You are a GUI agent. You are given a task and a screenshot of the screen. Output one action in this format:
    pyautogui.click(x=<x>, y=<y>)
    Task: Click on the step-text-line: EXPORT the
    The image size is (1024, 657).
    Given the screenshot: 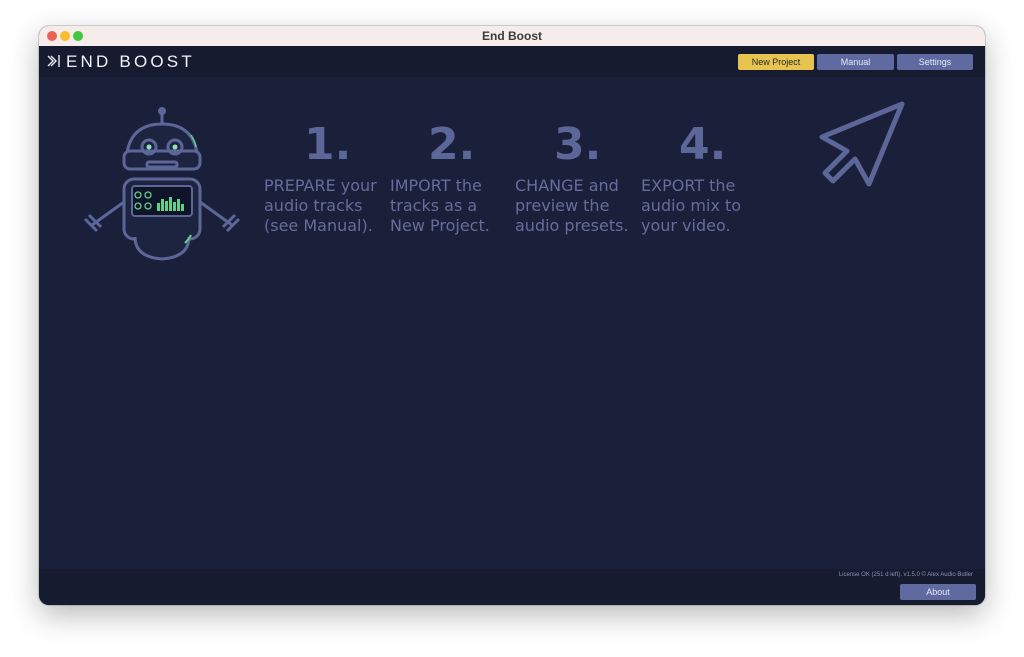 What is the action you would take?
    pyautogui.click(x=688, y=185)
    